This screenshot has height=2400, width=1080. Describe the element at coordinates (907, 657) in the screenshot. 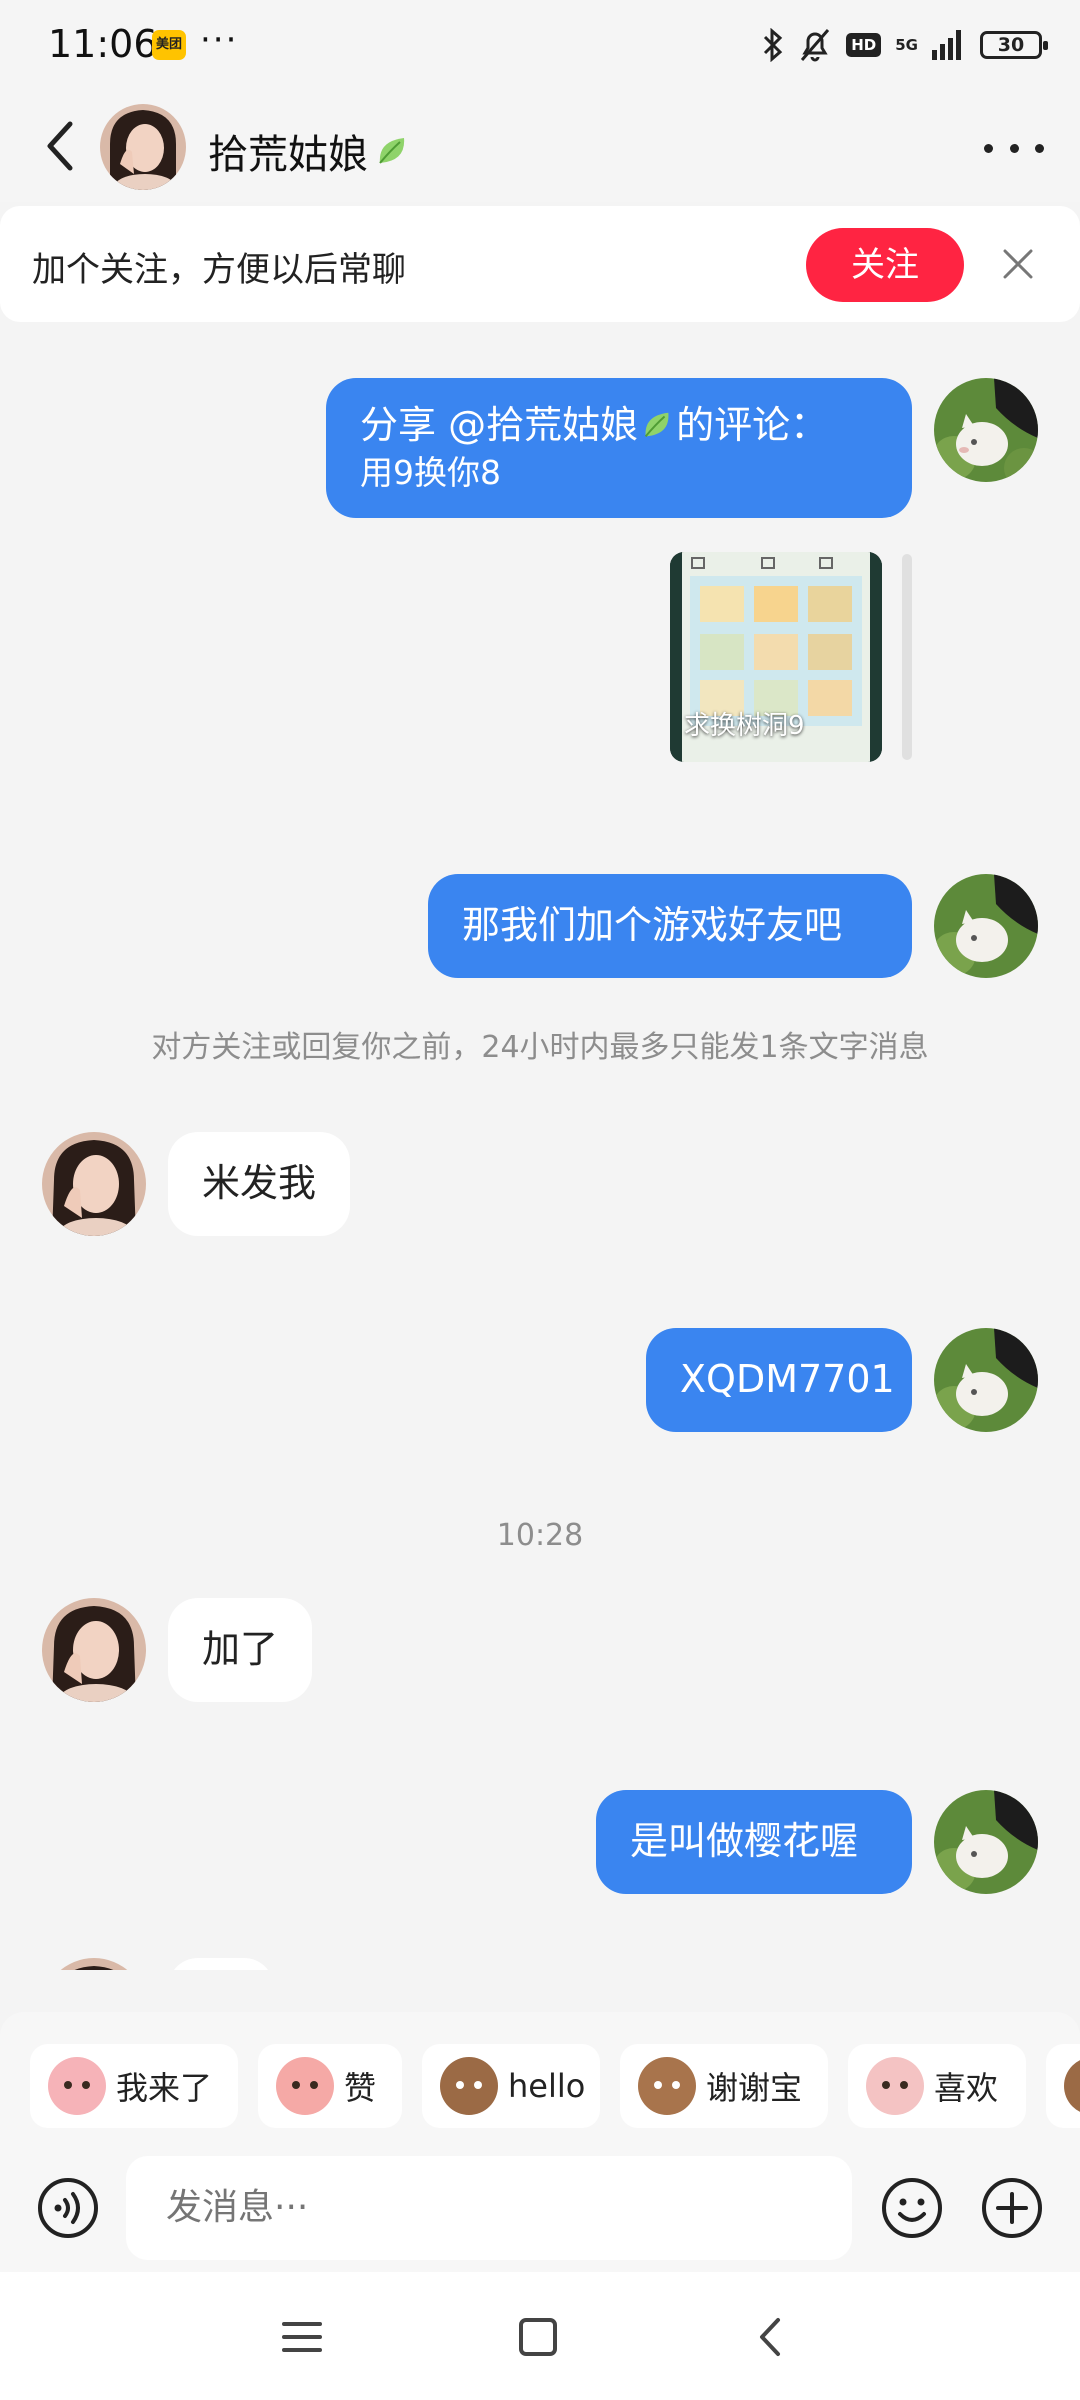

I see `card-scroll-indicator` at that location.